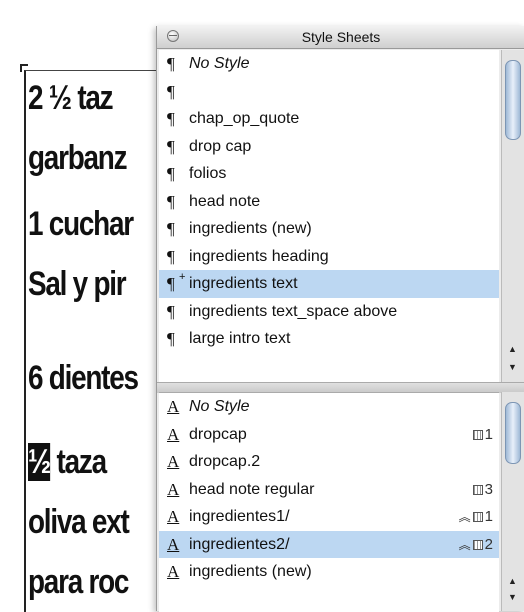 The height and width of the screenshot is (612, 524). I want to click on paragraph-style-label: head note, so click(225, 201).